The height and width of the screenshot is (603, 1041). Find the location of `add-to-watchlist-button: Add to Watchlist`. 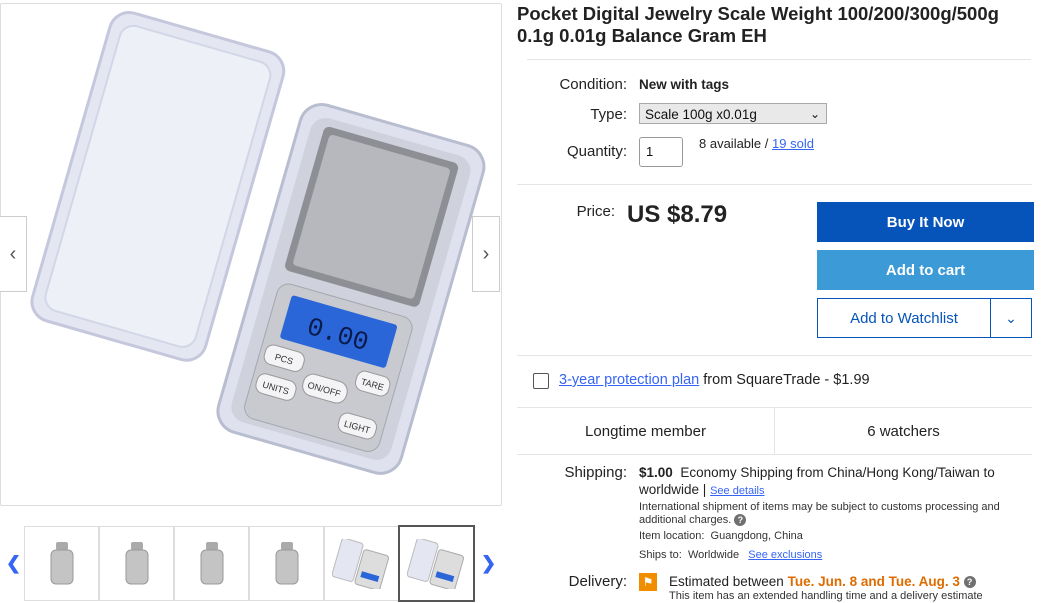

add-to-watchlist-button: Add to Watchlist is located at coordinates (904, 318).